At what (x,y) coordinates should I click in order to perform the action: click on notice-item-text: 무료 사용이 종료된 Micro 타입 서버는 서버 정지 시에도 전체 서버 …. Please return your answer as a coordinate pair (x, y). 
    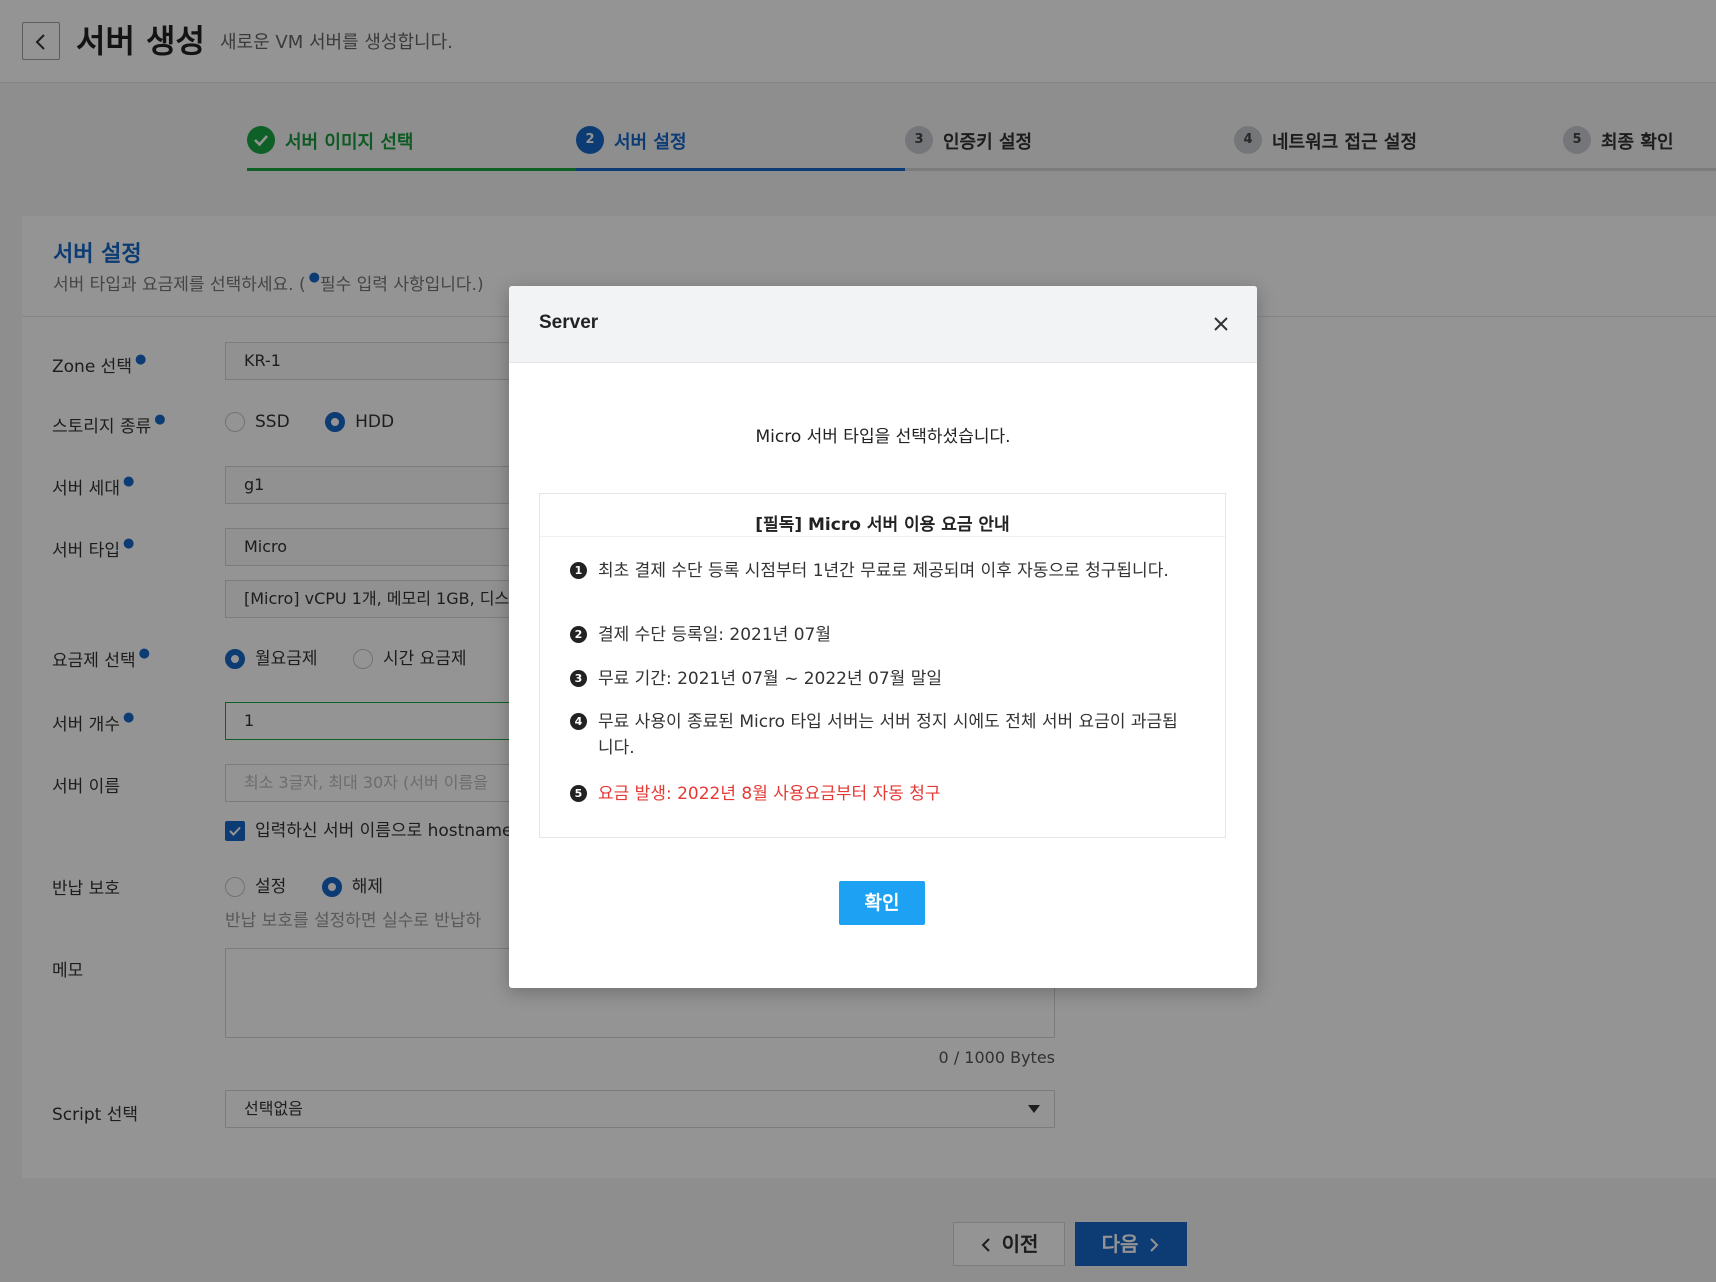
    Looking at the image, I should click on (888, 735).